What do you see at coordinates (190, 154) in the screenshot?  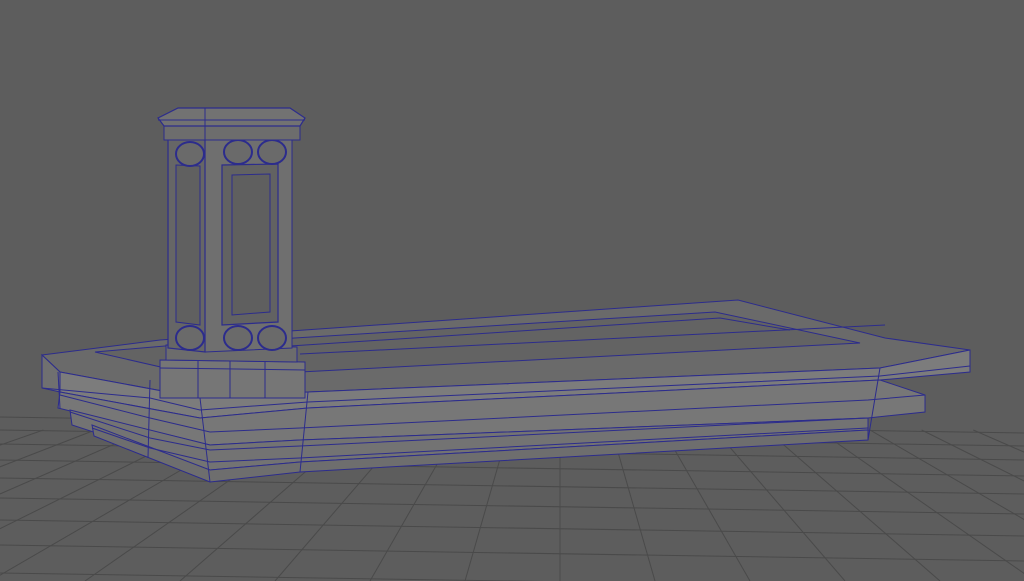 I see `pillar-ornament-top-left` at bounding box center [190, 154].